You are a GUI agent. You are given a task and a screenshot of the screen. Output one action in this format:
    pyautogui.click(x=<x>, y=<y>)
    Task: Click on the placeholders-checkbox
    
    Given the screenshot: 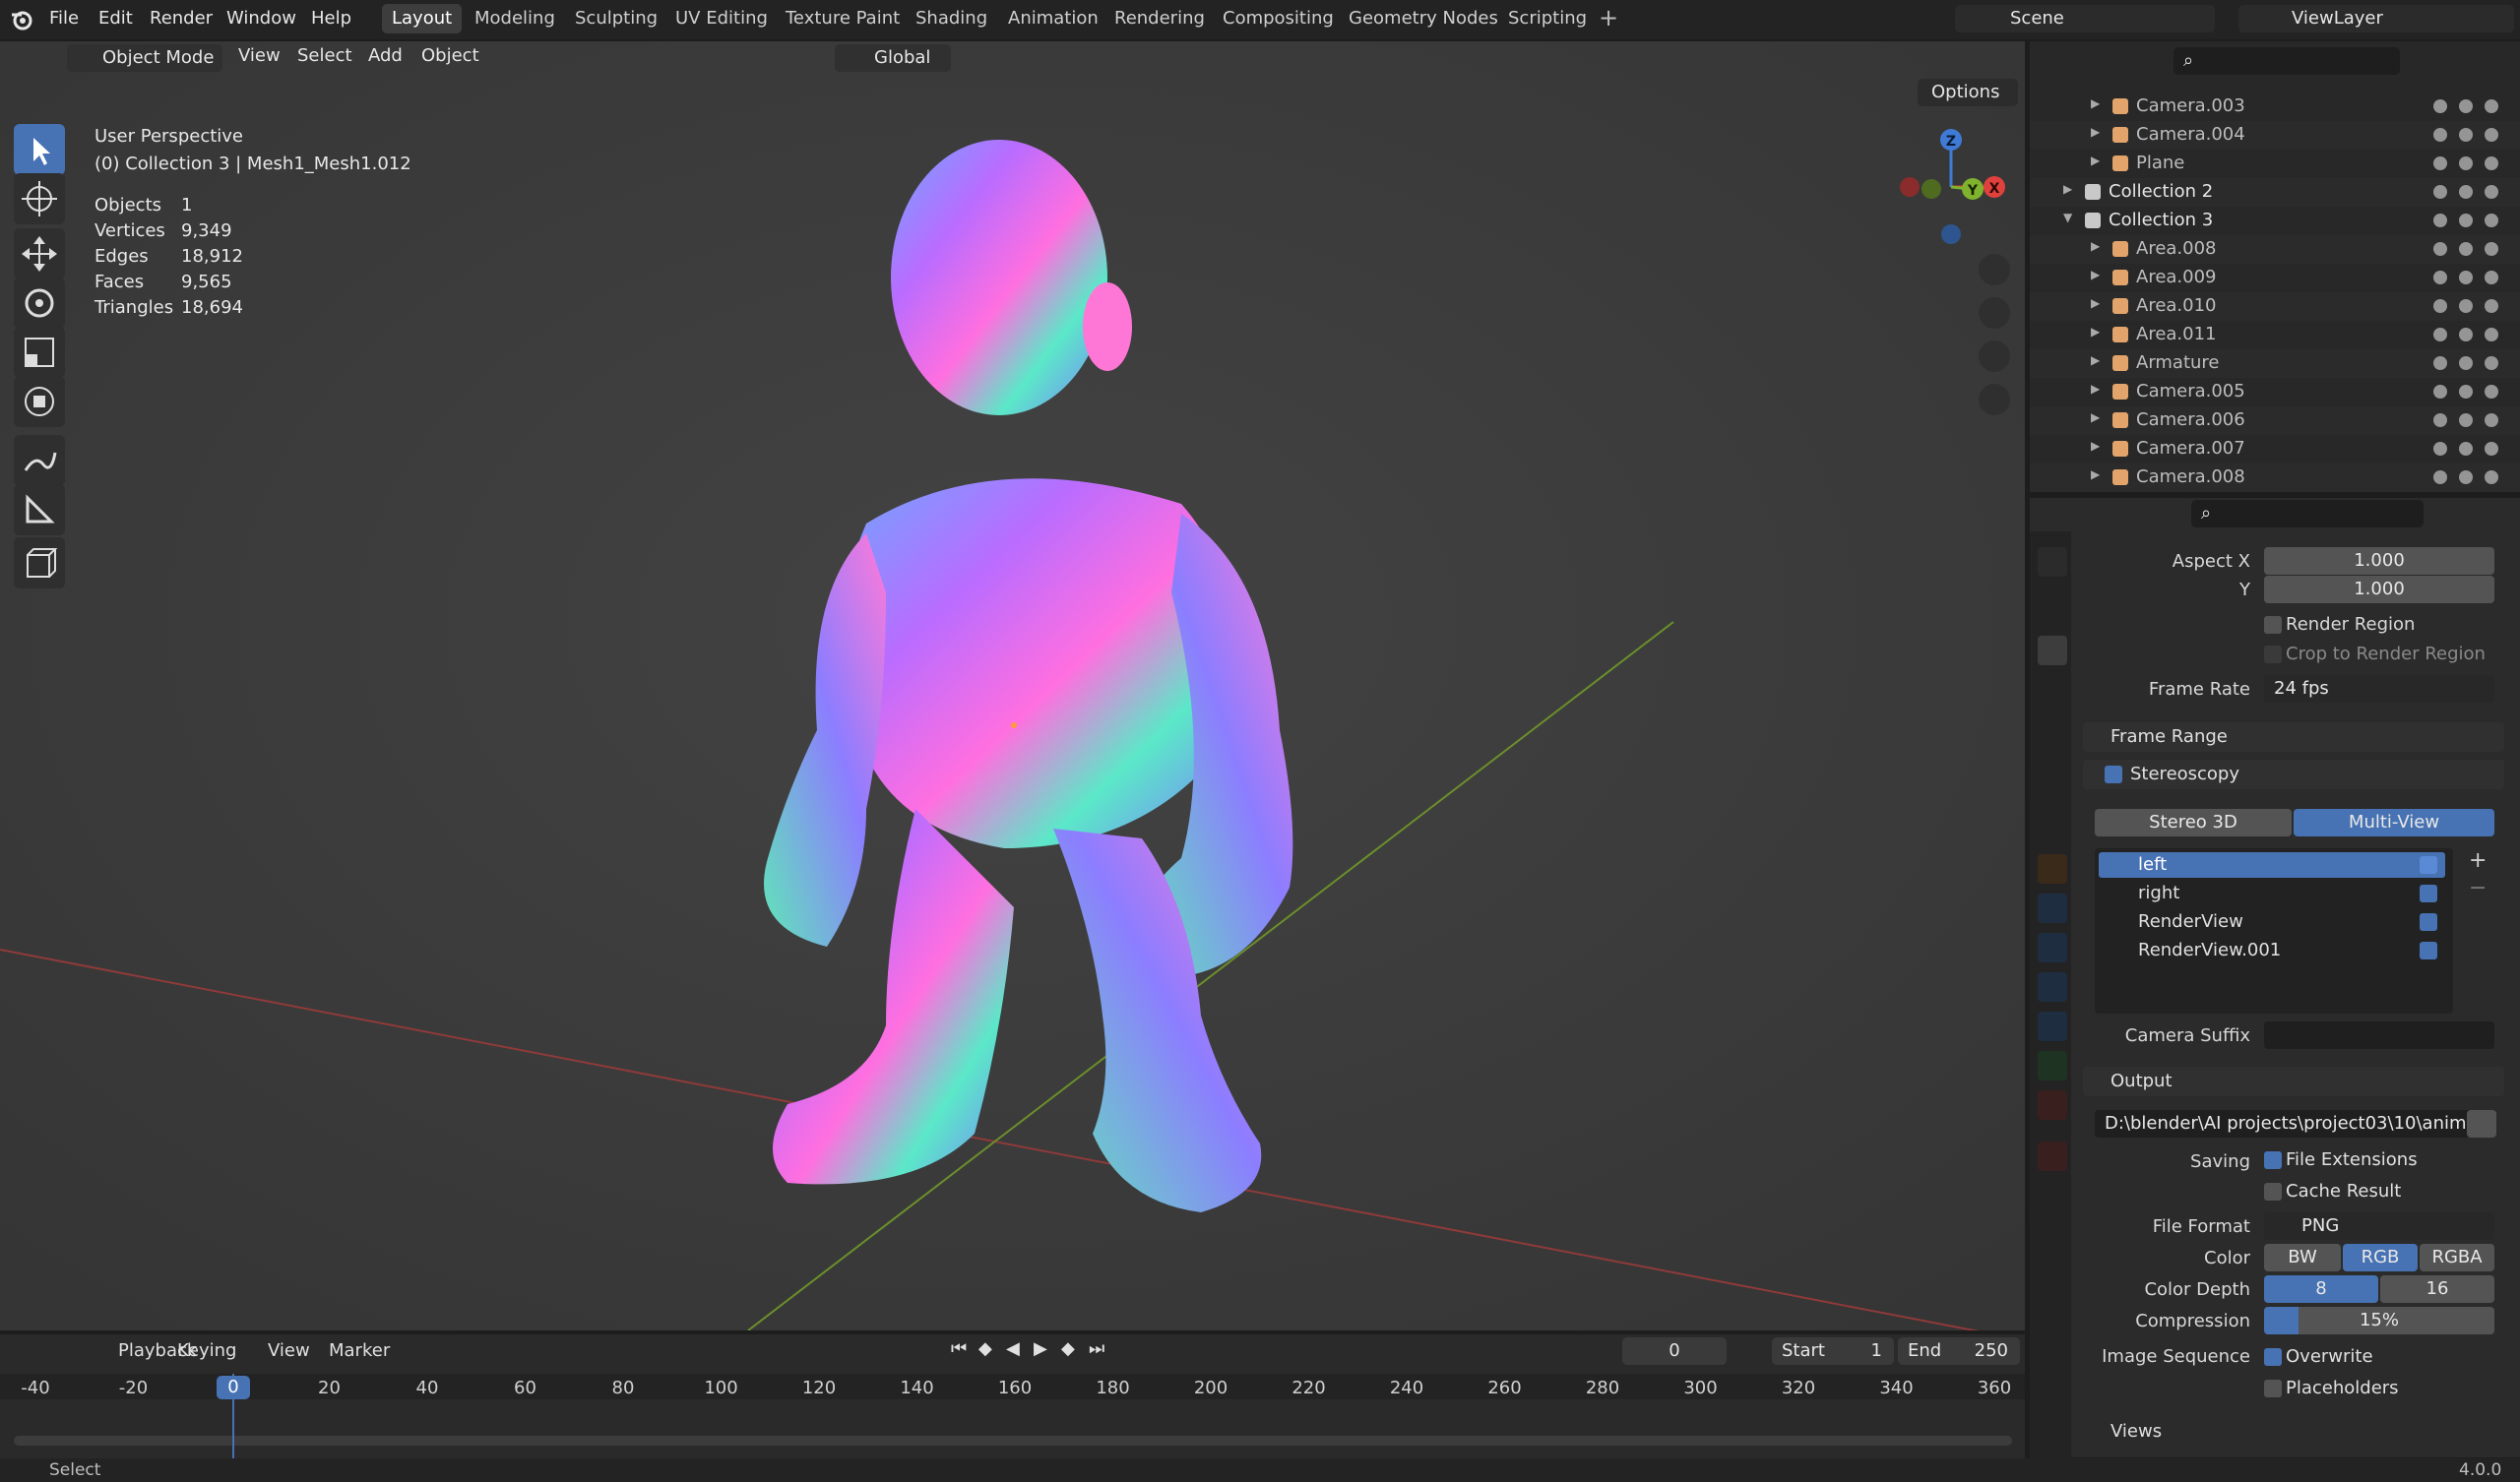 What is the action you would take?
    pyautogui.click(x=2273, y=1388)
    